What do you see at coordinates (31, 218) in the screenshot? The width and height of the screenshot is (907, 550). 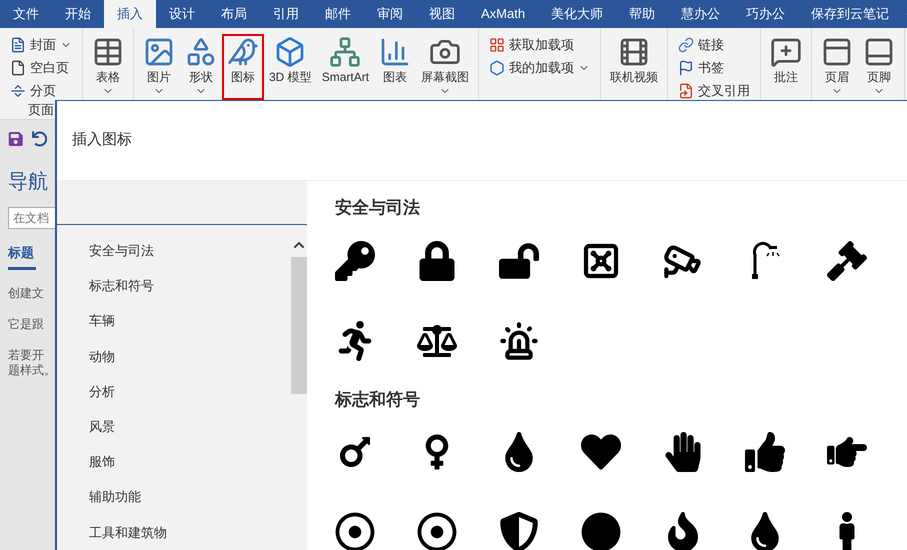 I see `search-field: 在文档` at bounding box center [31, 218].